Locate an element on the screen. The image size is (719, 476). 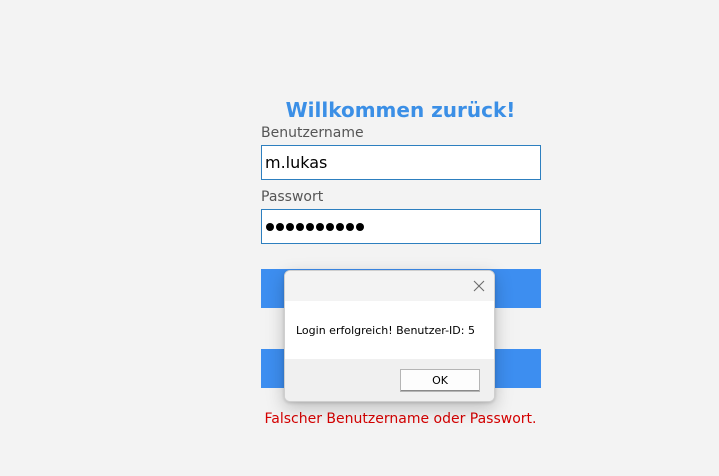
close-icon is located at coordinates (479, 286).